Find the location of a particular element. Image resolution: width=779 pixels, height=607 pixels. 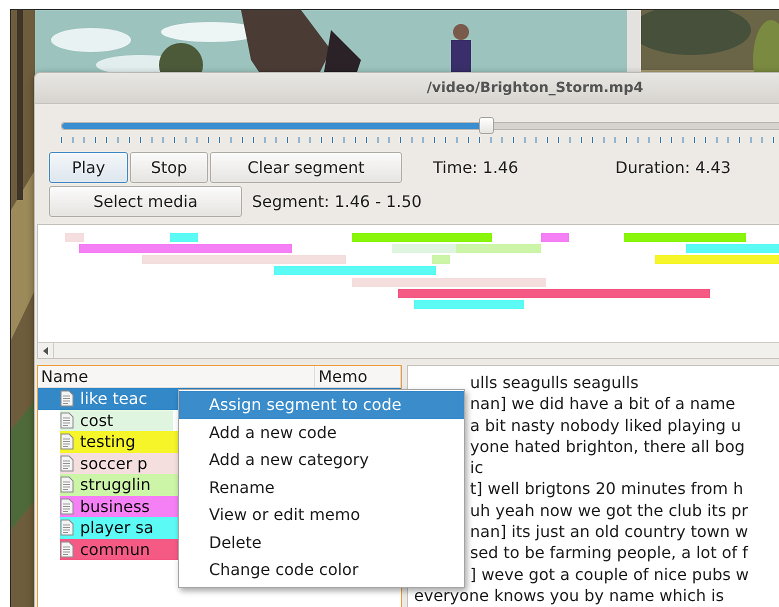

transcript-line: ] weve got a couple of nice pubs w is located at coordinates (609, 574).